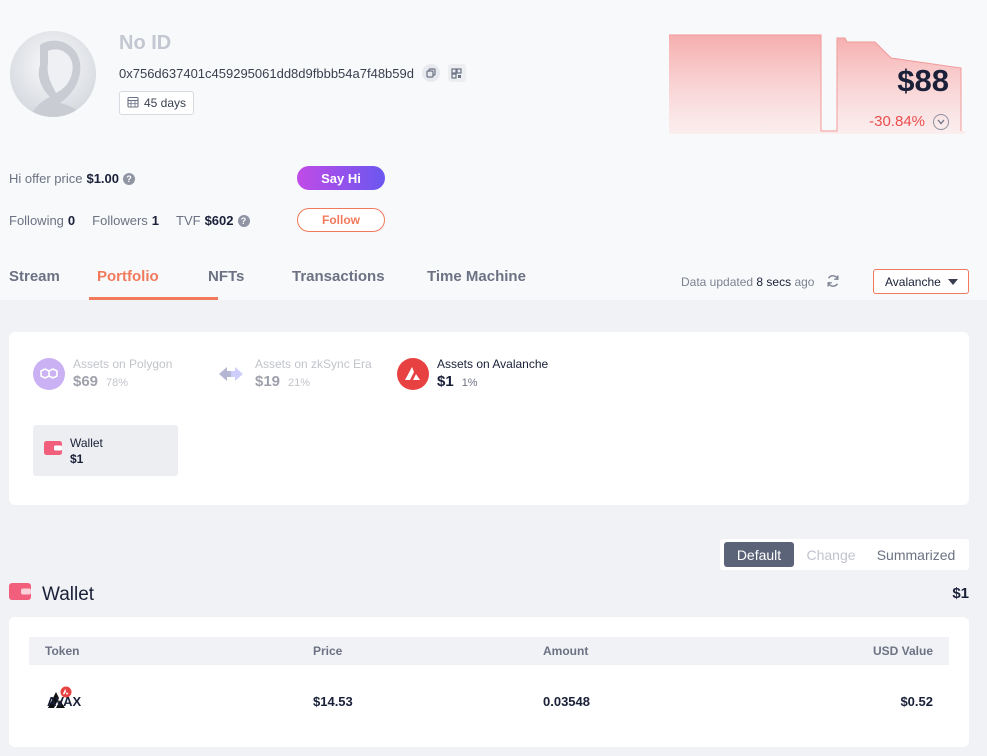 The image size is (987, 756). I want to click on follow-button: Follow, so click(341, 220).